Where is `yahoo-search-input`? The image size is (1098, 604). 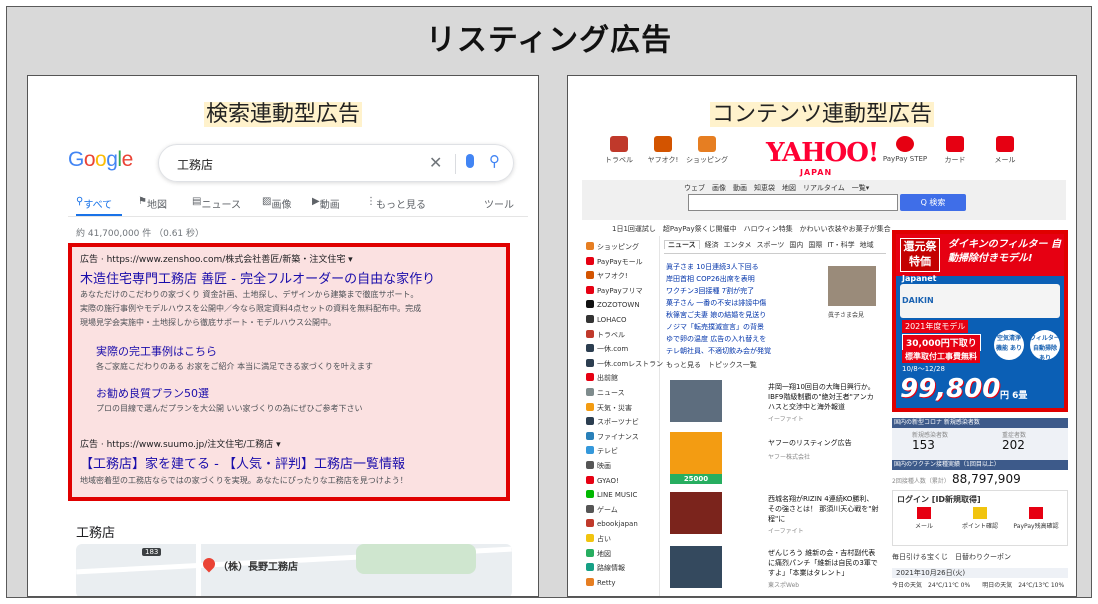 yahoo-search-input is located at coordinates (793, 202).